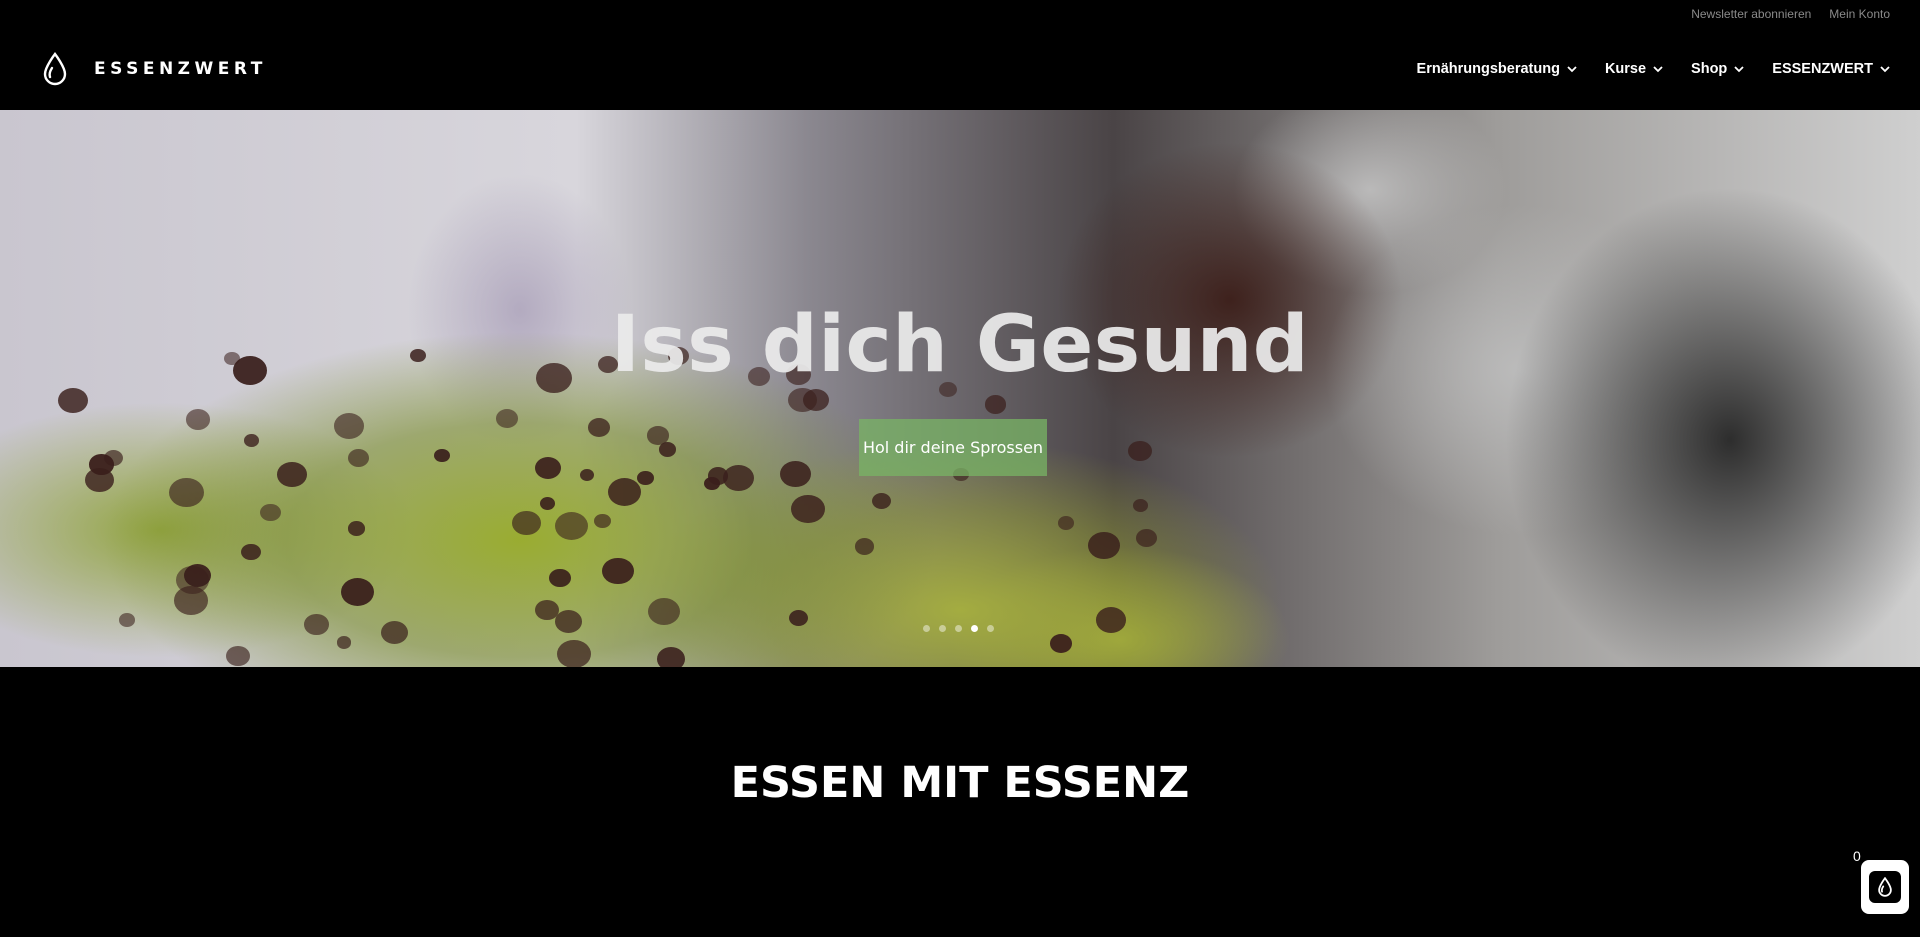 This screenshot has width=1920, height=937. I want to click on top-bar: Newsletter abonnieren Mein Konto, so click(960, 14).